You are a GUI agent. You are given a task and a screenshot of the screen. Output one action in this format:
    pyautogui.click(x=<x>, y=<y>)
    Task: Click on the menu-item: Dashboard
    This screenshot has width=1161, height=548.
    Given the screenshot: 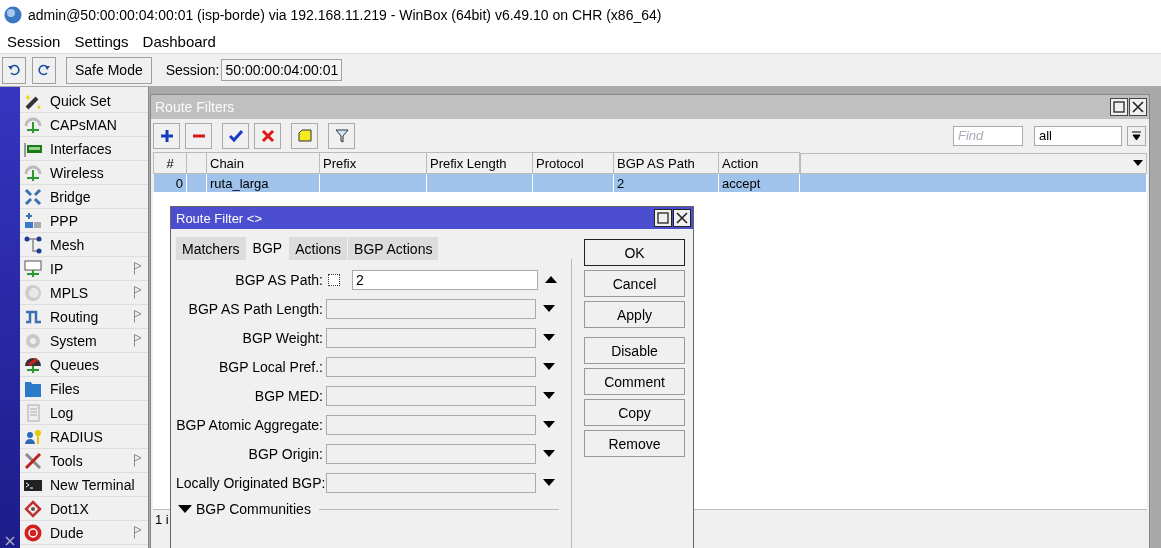 What is the action you would take?
    pyautogui.click(x=179, y=41)
    